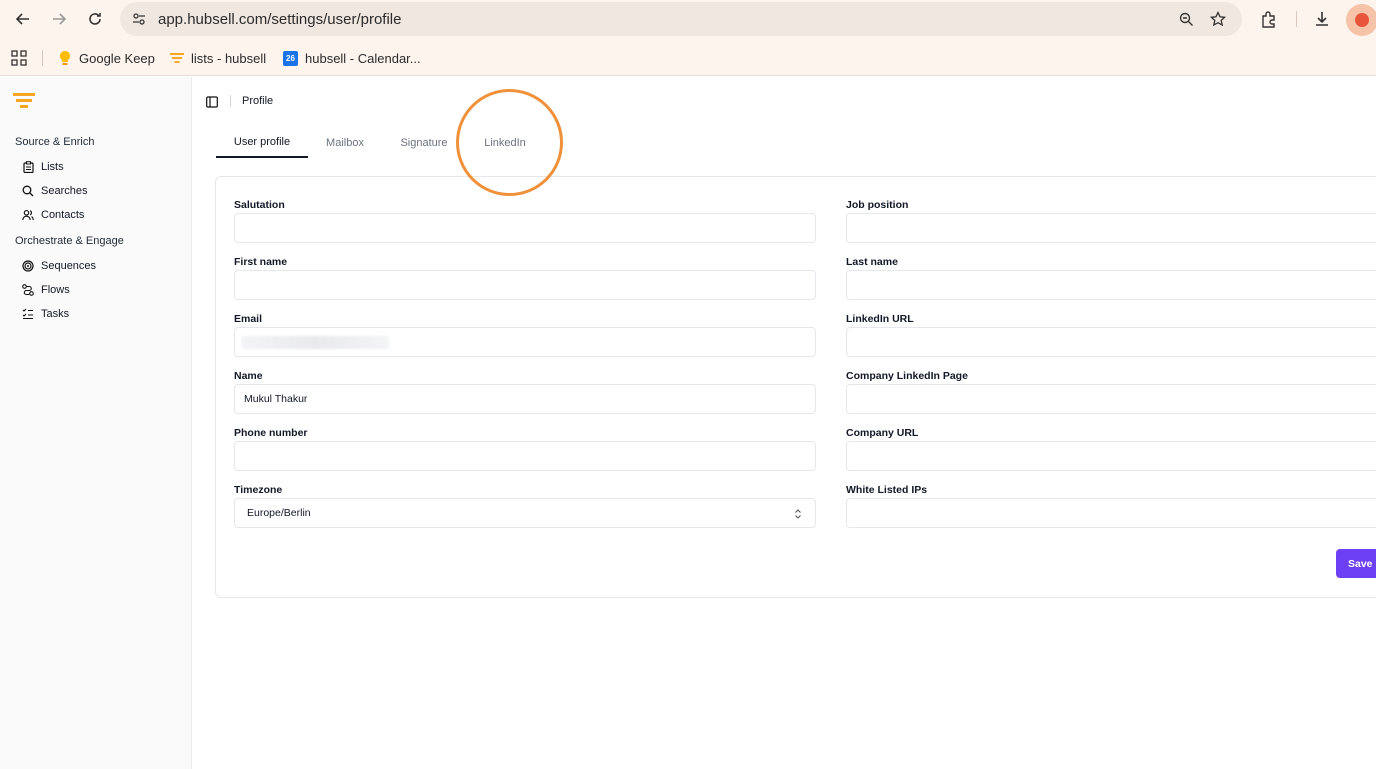 The width and height of the screenshot is (1376, 769). I want to click on tab-signature: Signature, so click(424, 143).